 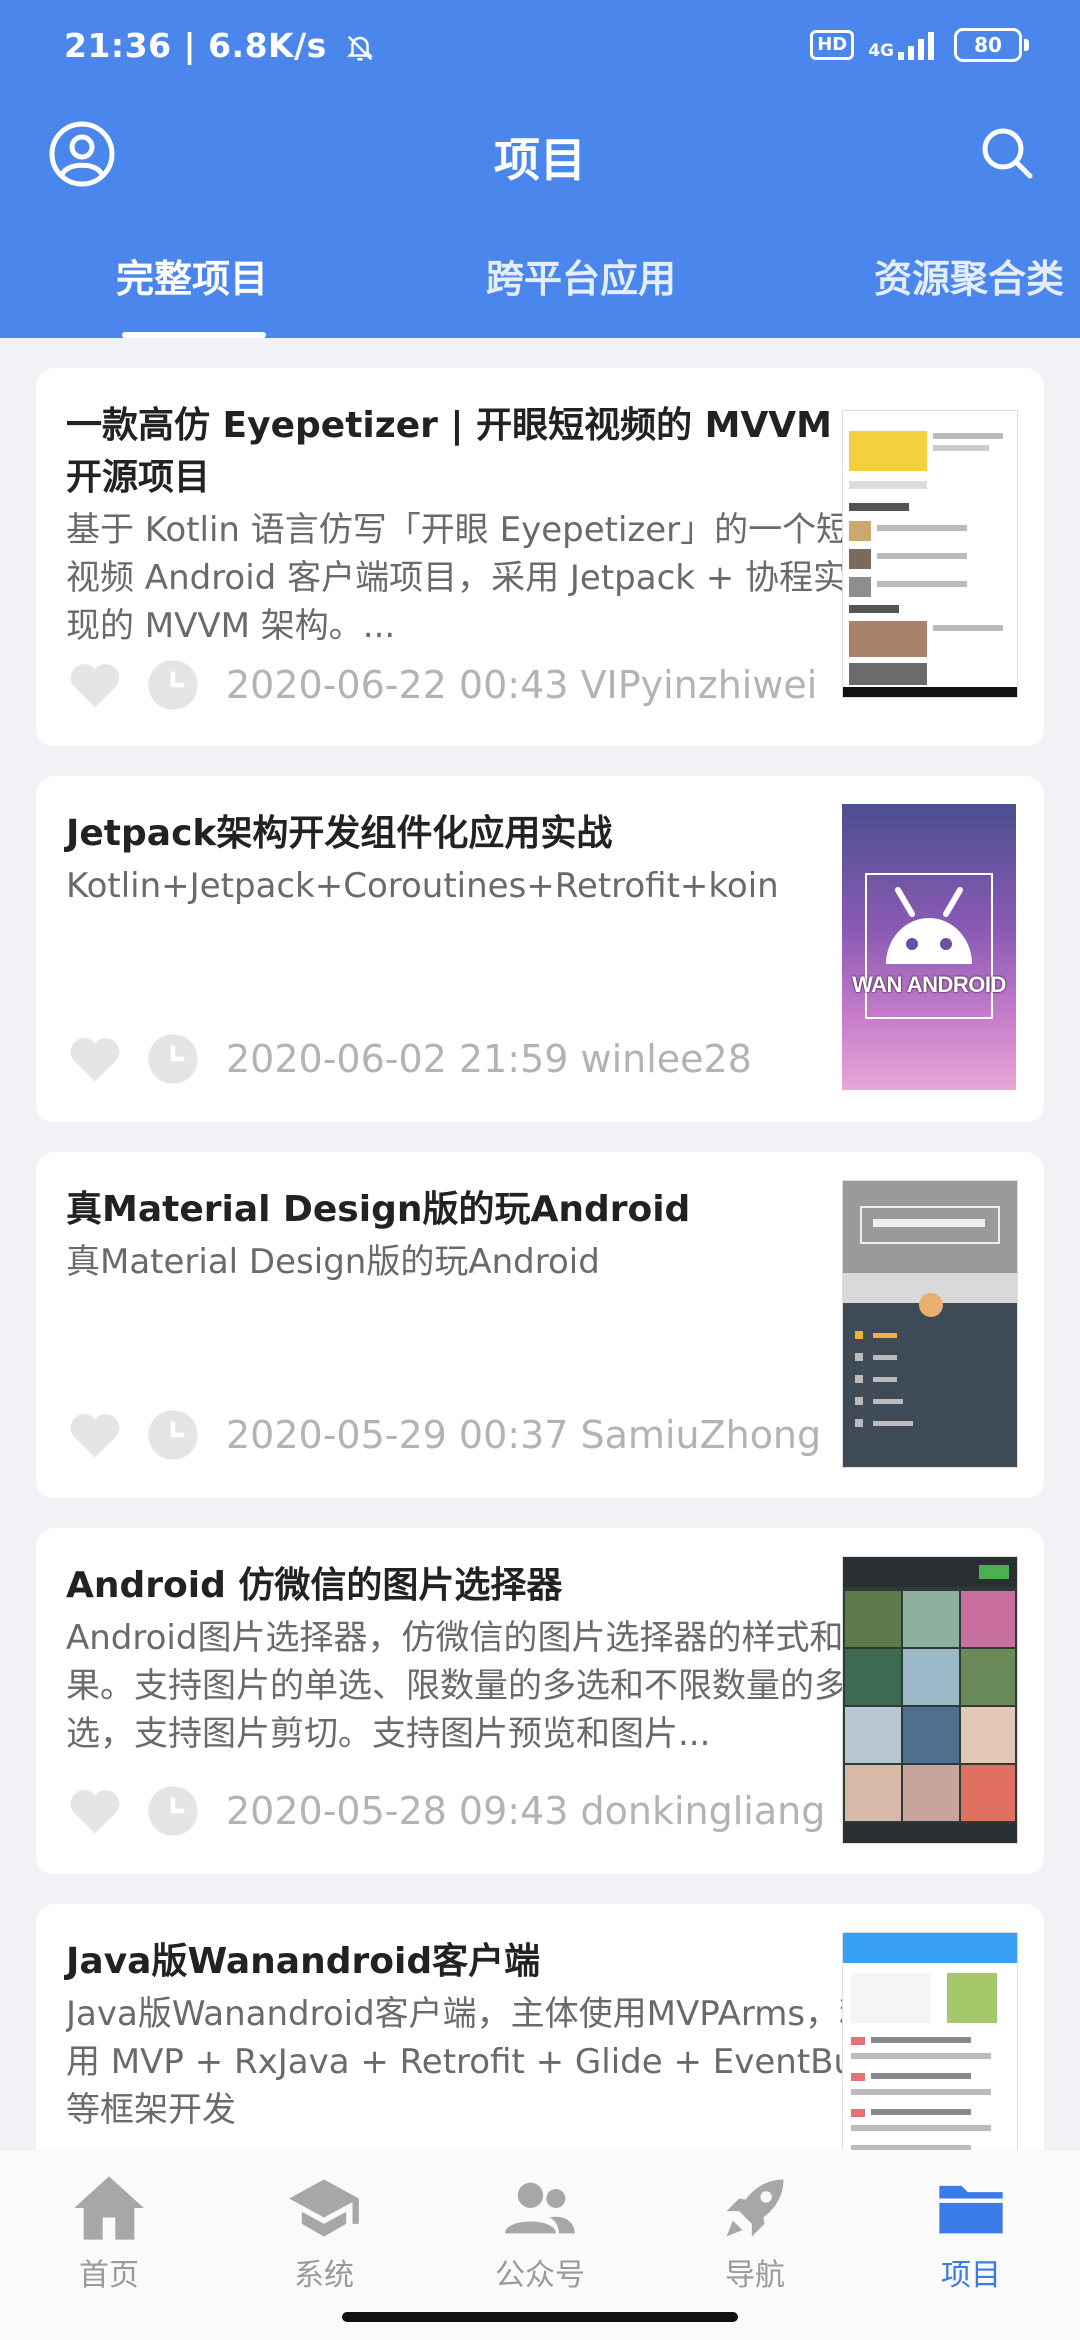 What do you see at coordinates (988, 45) in the screenshot?
I see `battery-level: 80` at bounding box center [988, 45].